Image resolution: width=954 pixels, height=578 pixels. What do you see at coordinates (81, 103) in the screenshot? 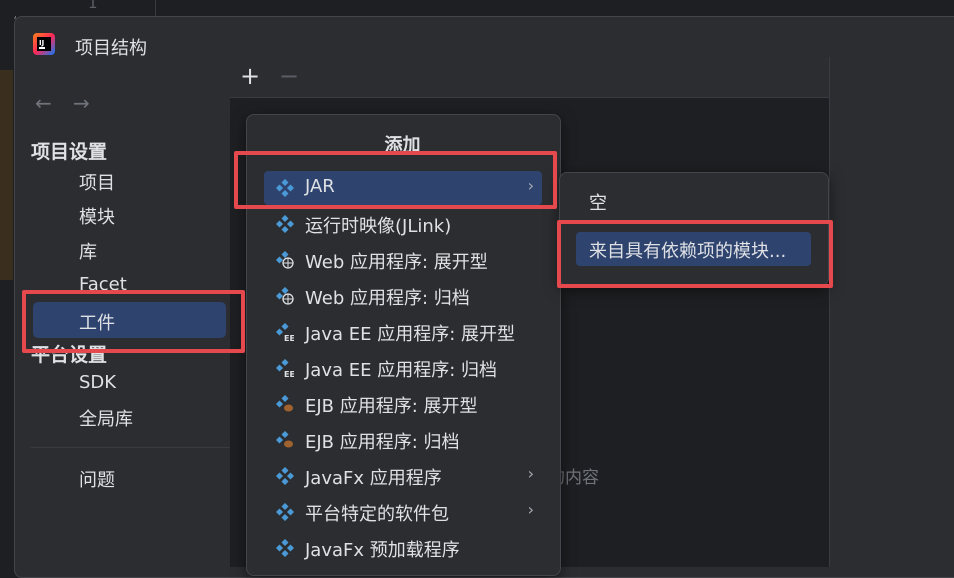
I see `forward-arrow-icon: →` at bounding box center [81, 103].